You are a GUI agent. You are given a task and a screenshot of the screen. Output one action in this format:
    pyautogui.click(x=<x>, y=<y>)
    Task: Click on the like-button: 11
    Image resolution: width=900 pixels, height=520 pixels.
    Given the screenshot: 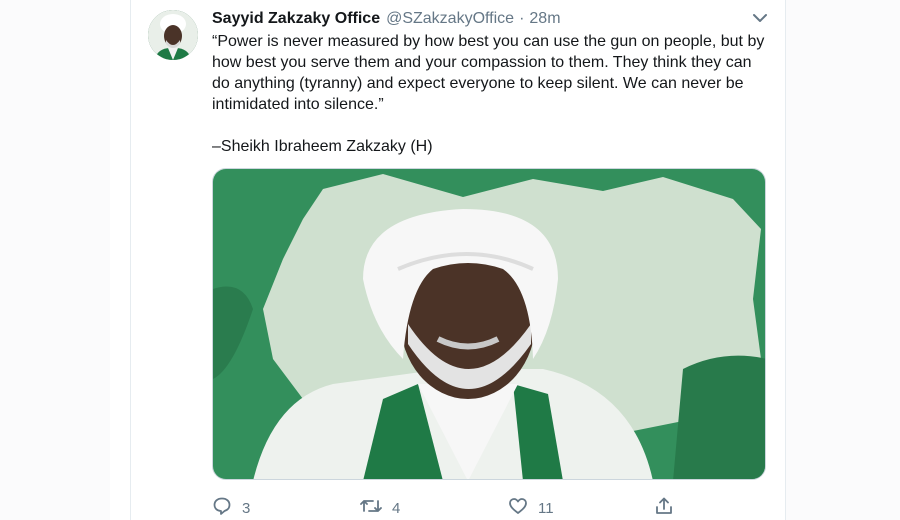 What is the action you would take?
    pyautogui.click(x=531, y=508)
    